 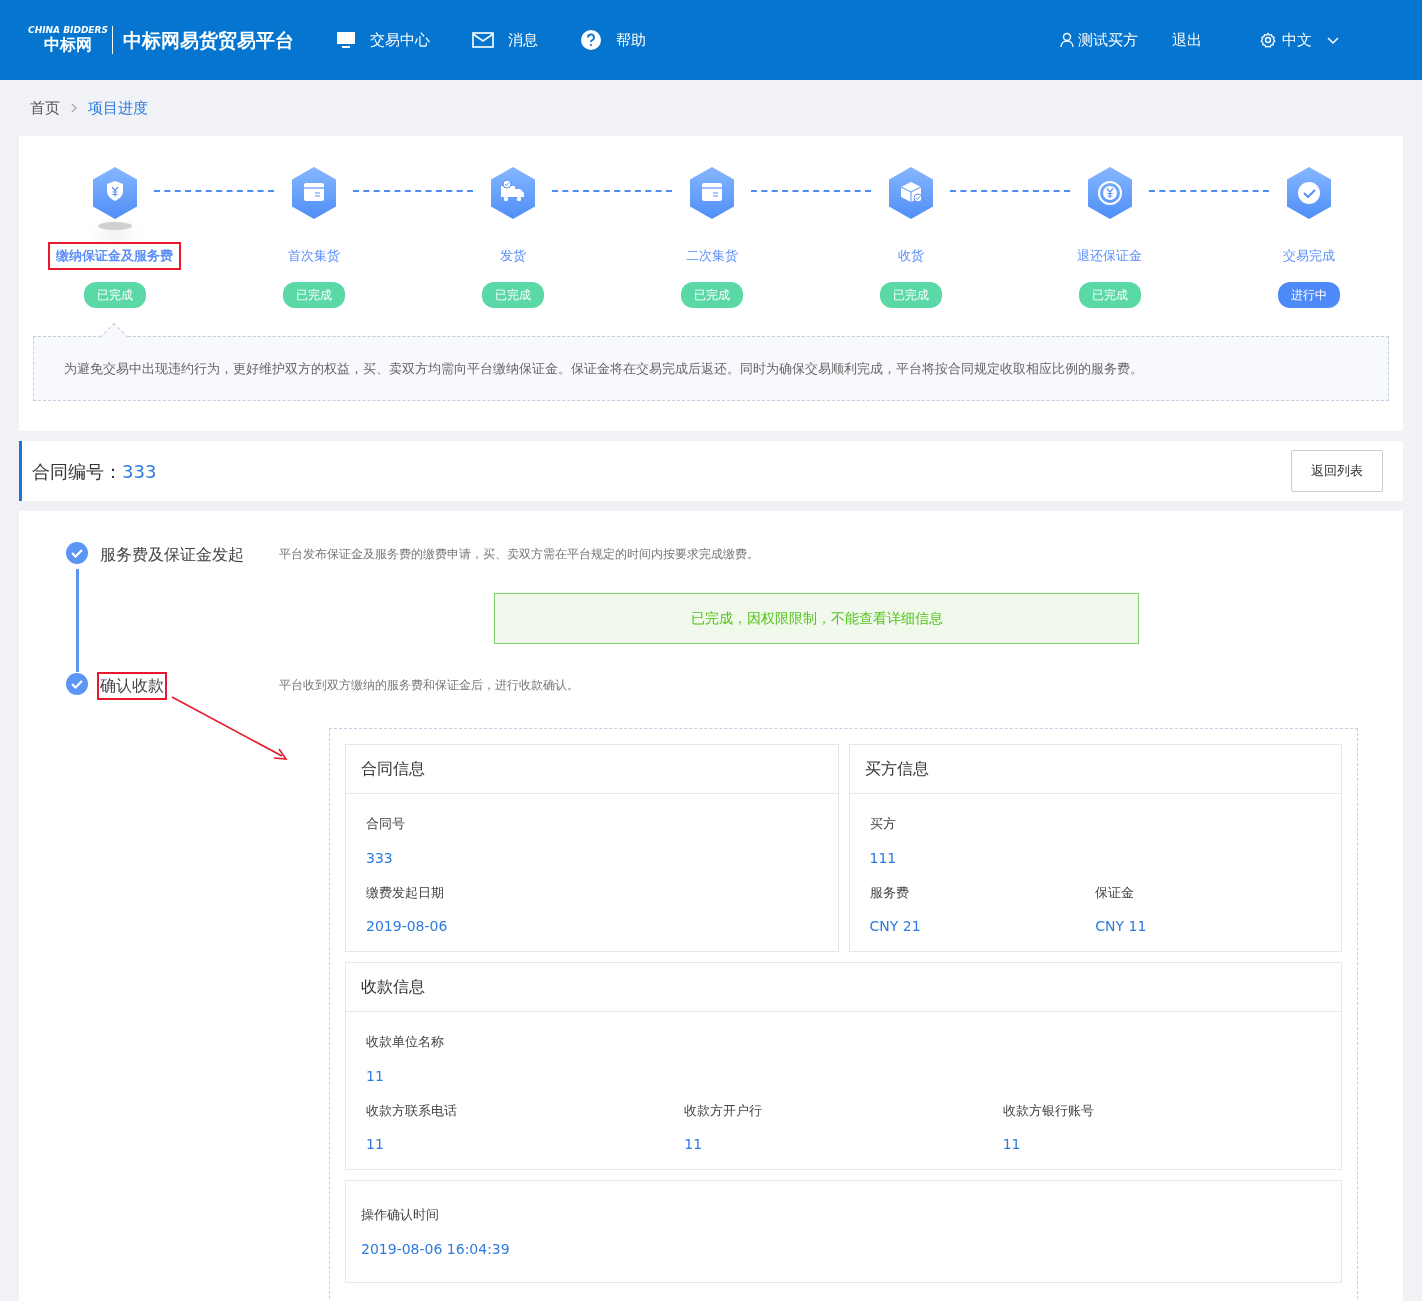 I want to click on step-title: 服务费及保证金发起, so click(x=172, y=555).